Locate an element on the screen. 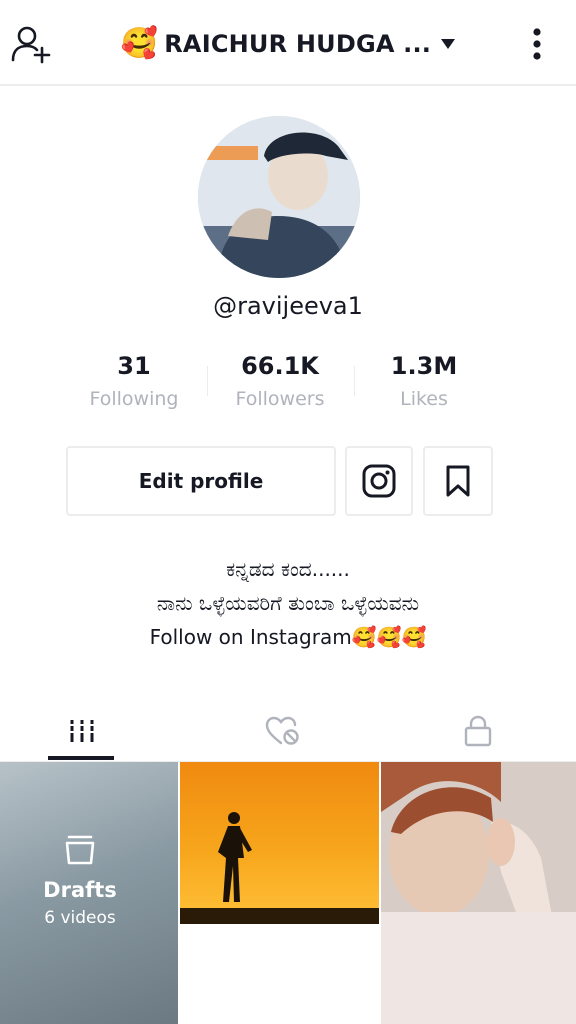 The width and height of the screenshot is (576, 1024). bio-line: ನಾನು ಒಳ್ಳೆಯವರಿಗೆ ತುಂಬಾ ಒಳ್ಳೆಯವನು is located at coordinates (288, 603).